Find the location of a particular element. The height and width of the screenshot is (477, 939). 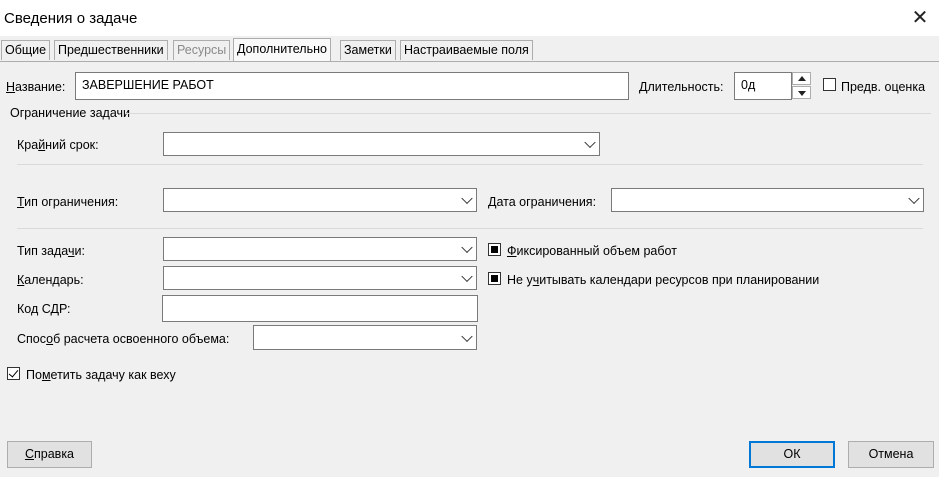

milestone-checkbox is located at coordinates (13, 373).